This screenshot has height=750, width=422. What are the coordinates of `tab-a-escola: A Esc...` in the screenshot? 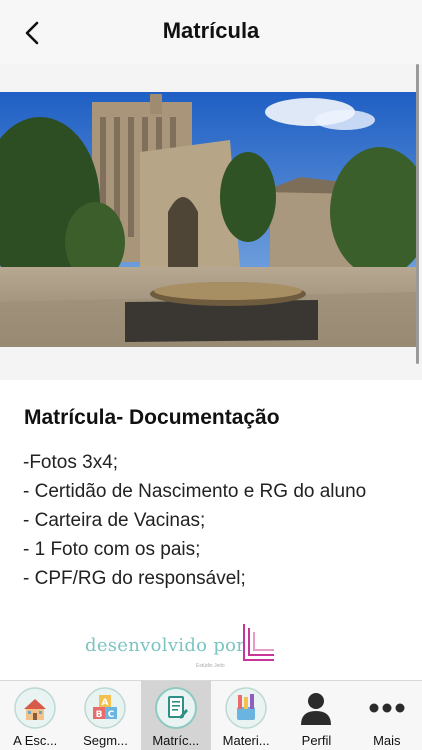 It's located at (35, 715).